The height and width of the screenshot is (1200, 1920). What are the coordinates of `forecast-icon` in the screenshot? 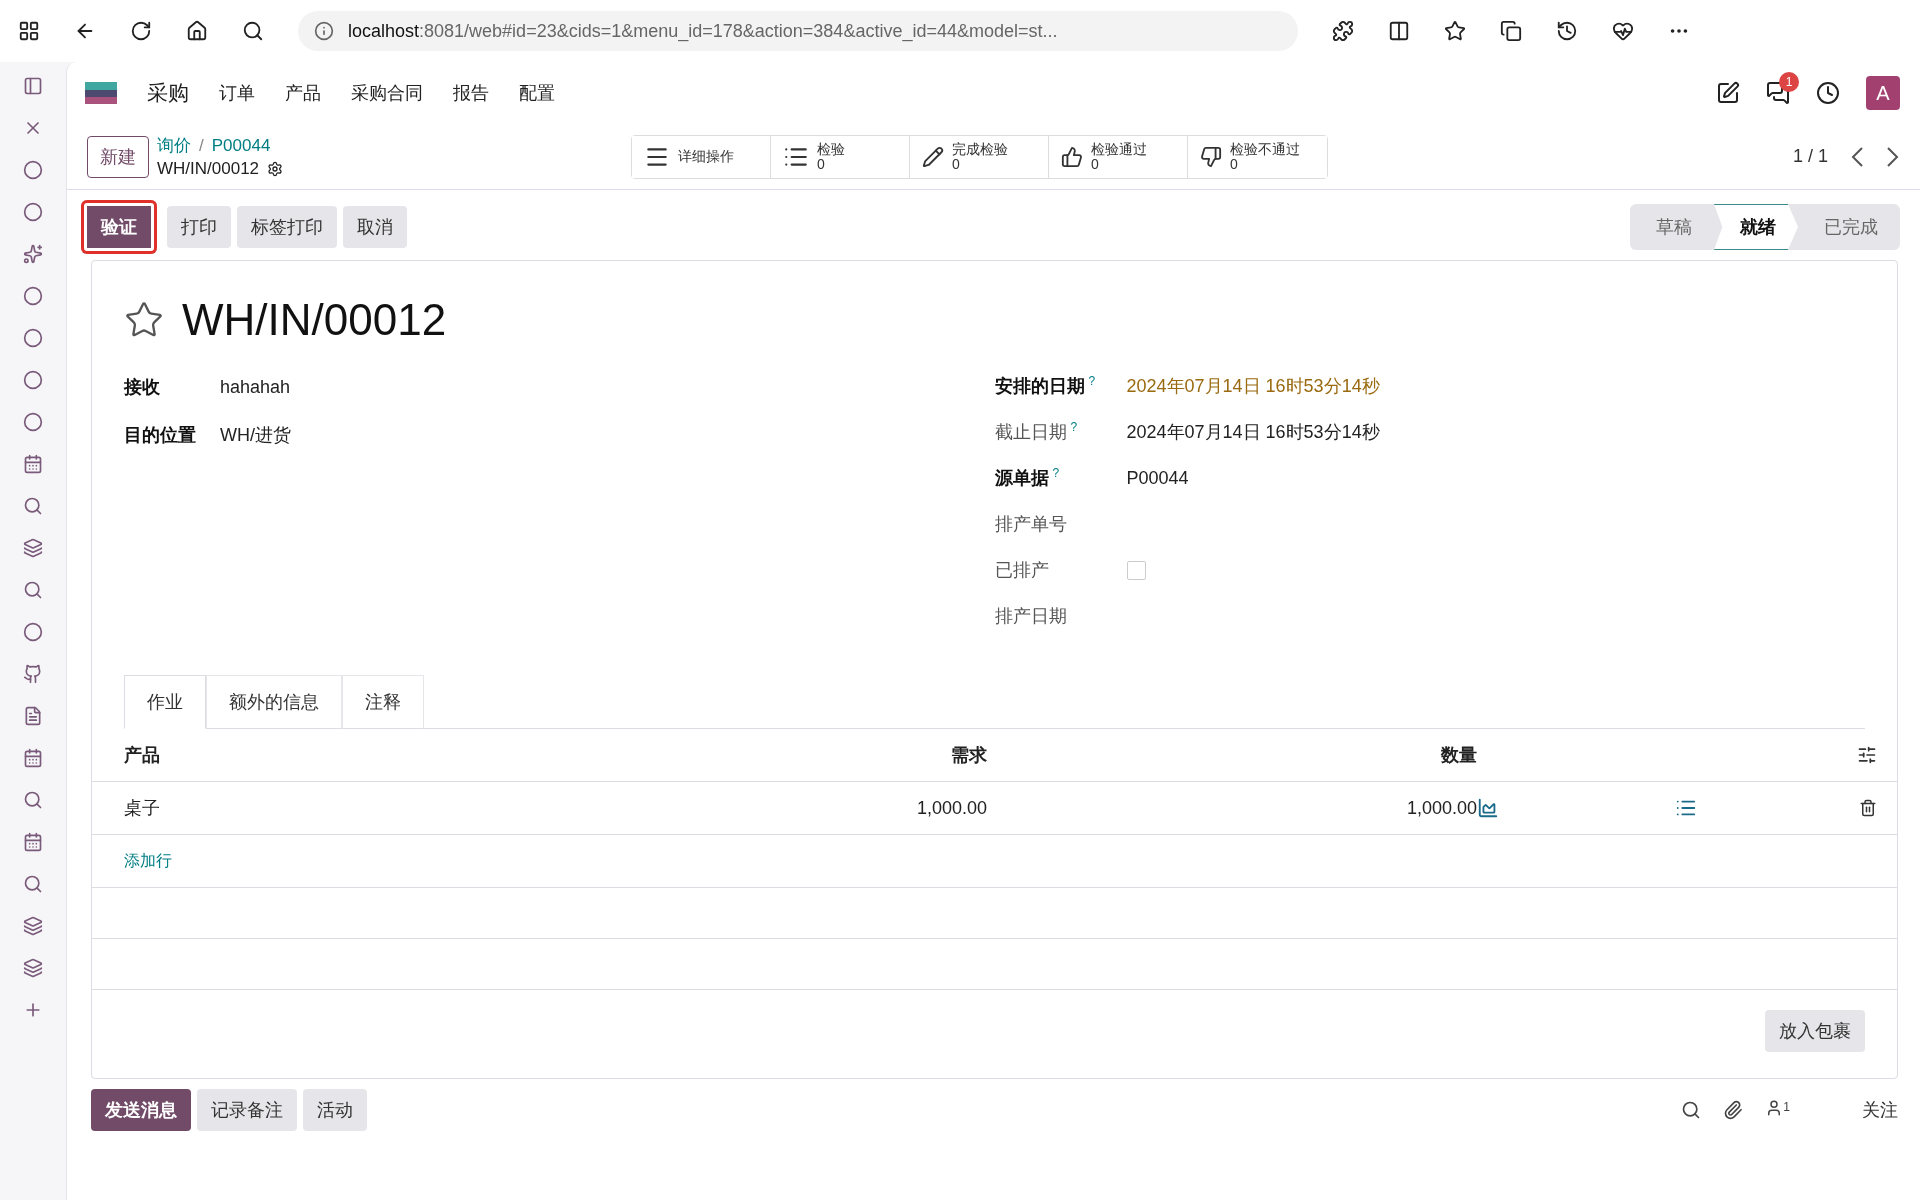 It's located at (1488, 808).